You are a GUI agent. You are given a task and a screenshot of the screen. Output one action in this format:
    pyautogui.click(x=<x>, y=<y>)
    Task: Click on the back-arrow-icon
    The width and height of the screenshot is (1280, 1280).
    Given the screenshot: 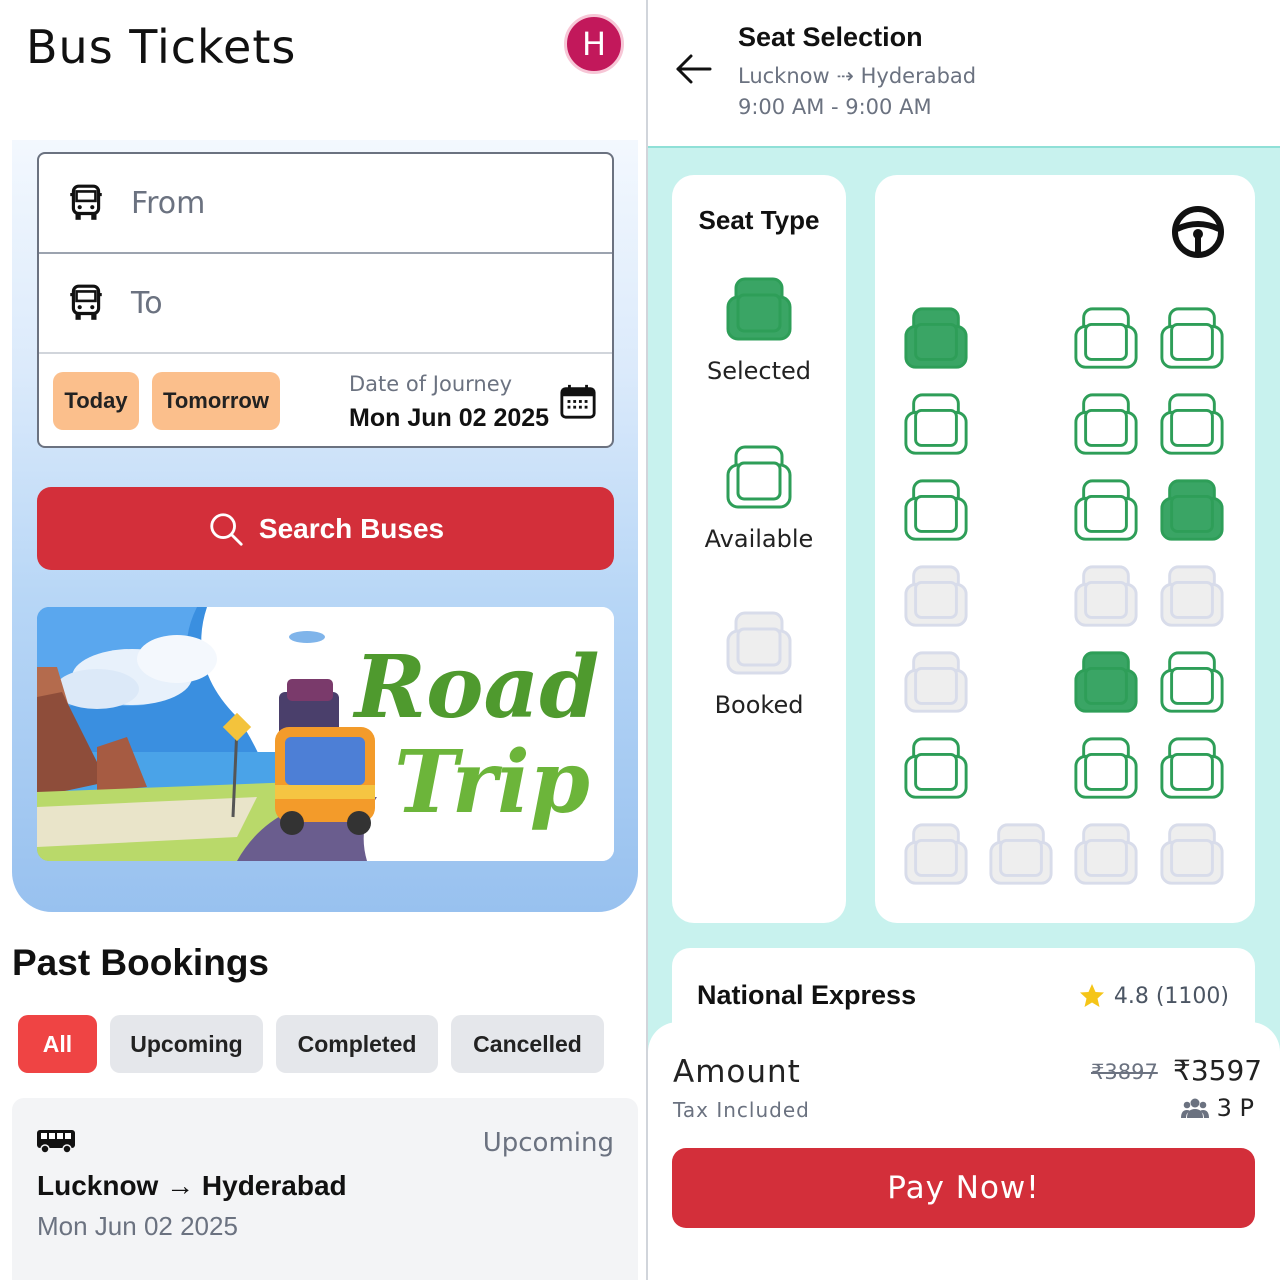 What is the action you would take?
    pyautogui.click(x=694, y=69)
    